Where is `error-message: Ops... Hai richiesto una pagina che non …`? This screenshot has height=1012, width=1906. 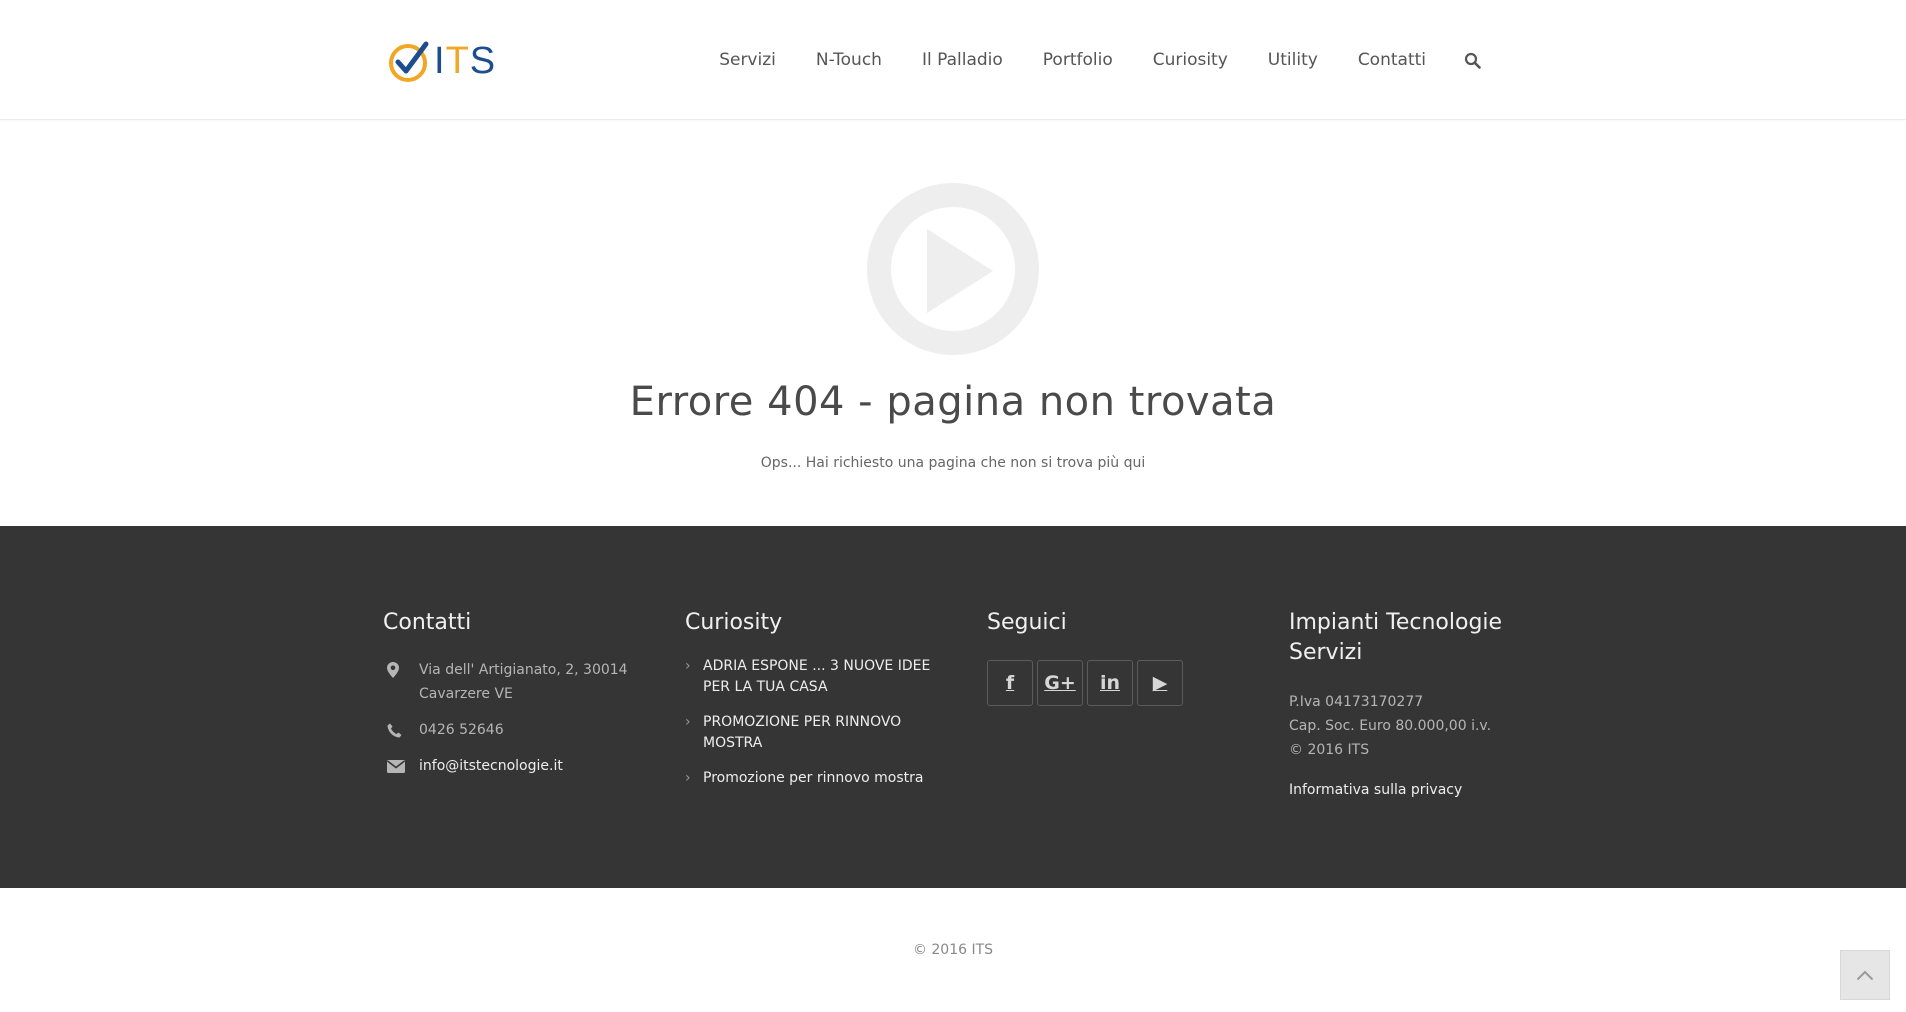
error-message: Ops... Hai richiesto una pagina che non … is located at coordinates (953, 463).